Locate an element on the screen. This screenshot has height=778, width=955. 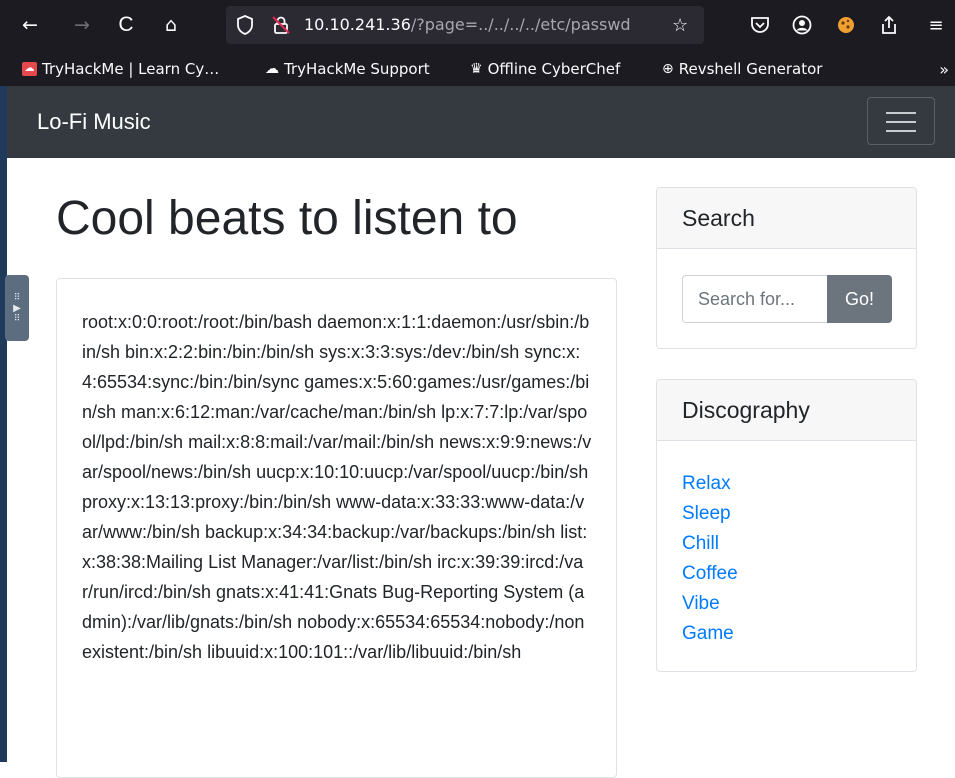
forward-arrow-icon: → is located at coordinates (82, 25).